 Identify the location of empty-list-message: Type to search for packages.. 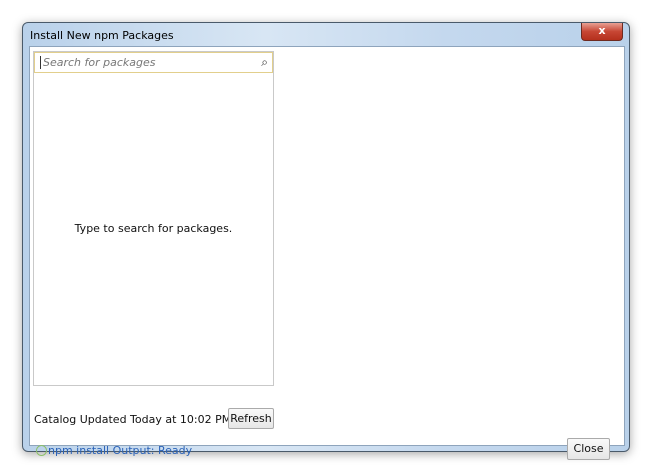
(153, 228).